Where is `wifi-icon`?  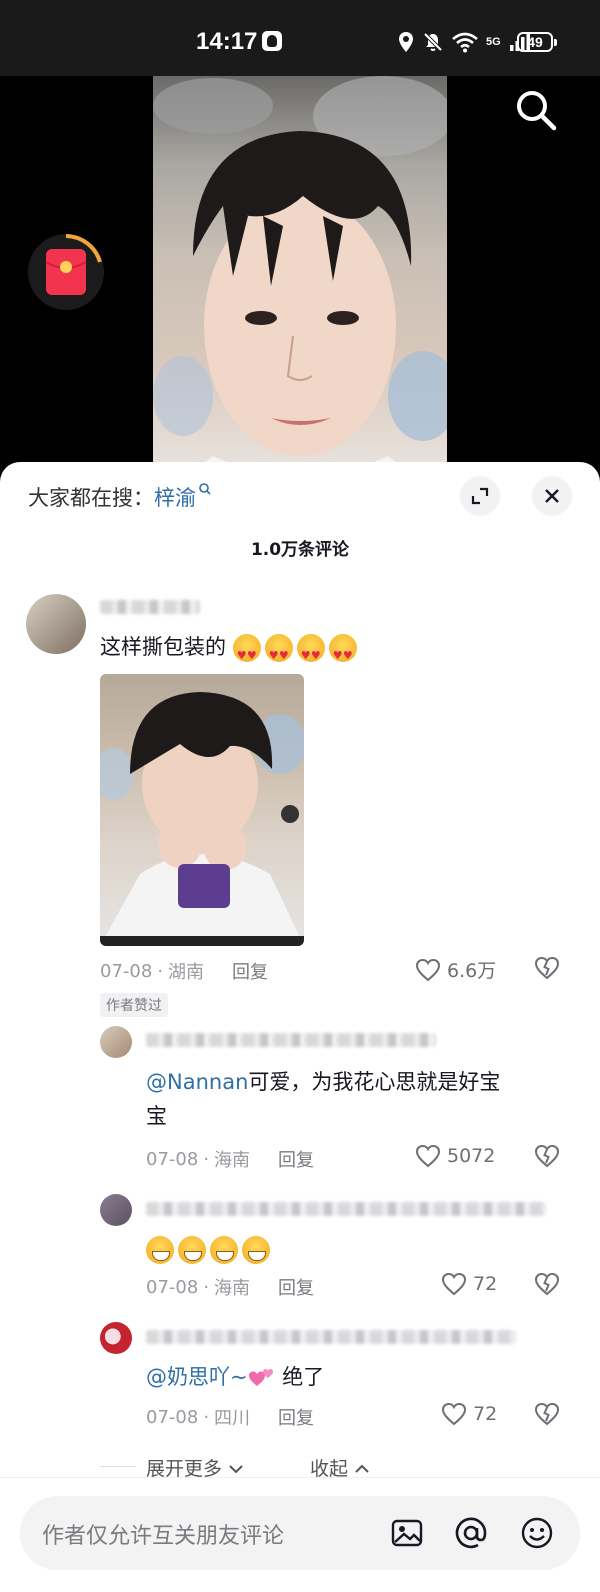
wifi-icon is located at coordinates (465, 42).